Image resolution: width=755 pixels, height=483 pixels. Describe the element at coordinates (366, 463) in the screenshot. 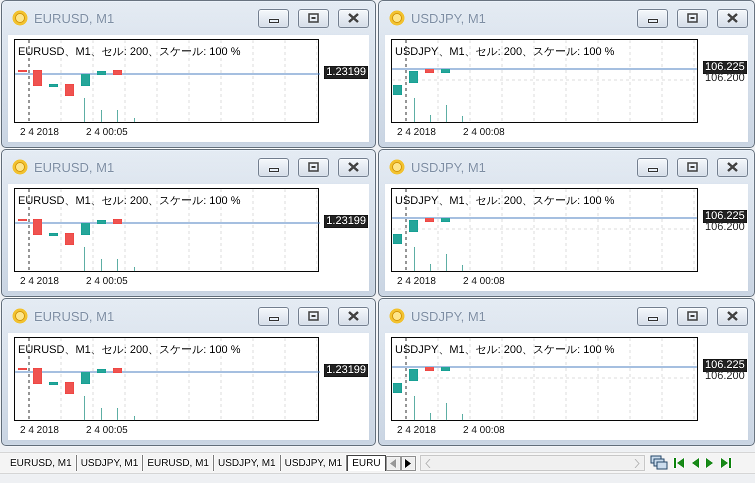

I see `window-tab: EURU` at that location.